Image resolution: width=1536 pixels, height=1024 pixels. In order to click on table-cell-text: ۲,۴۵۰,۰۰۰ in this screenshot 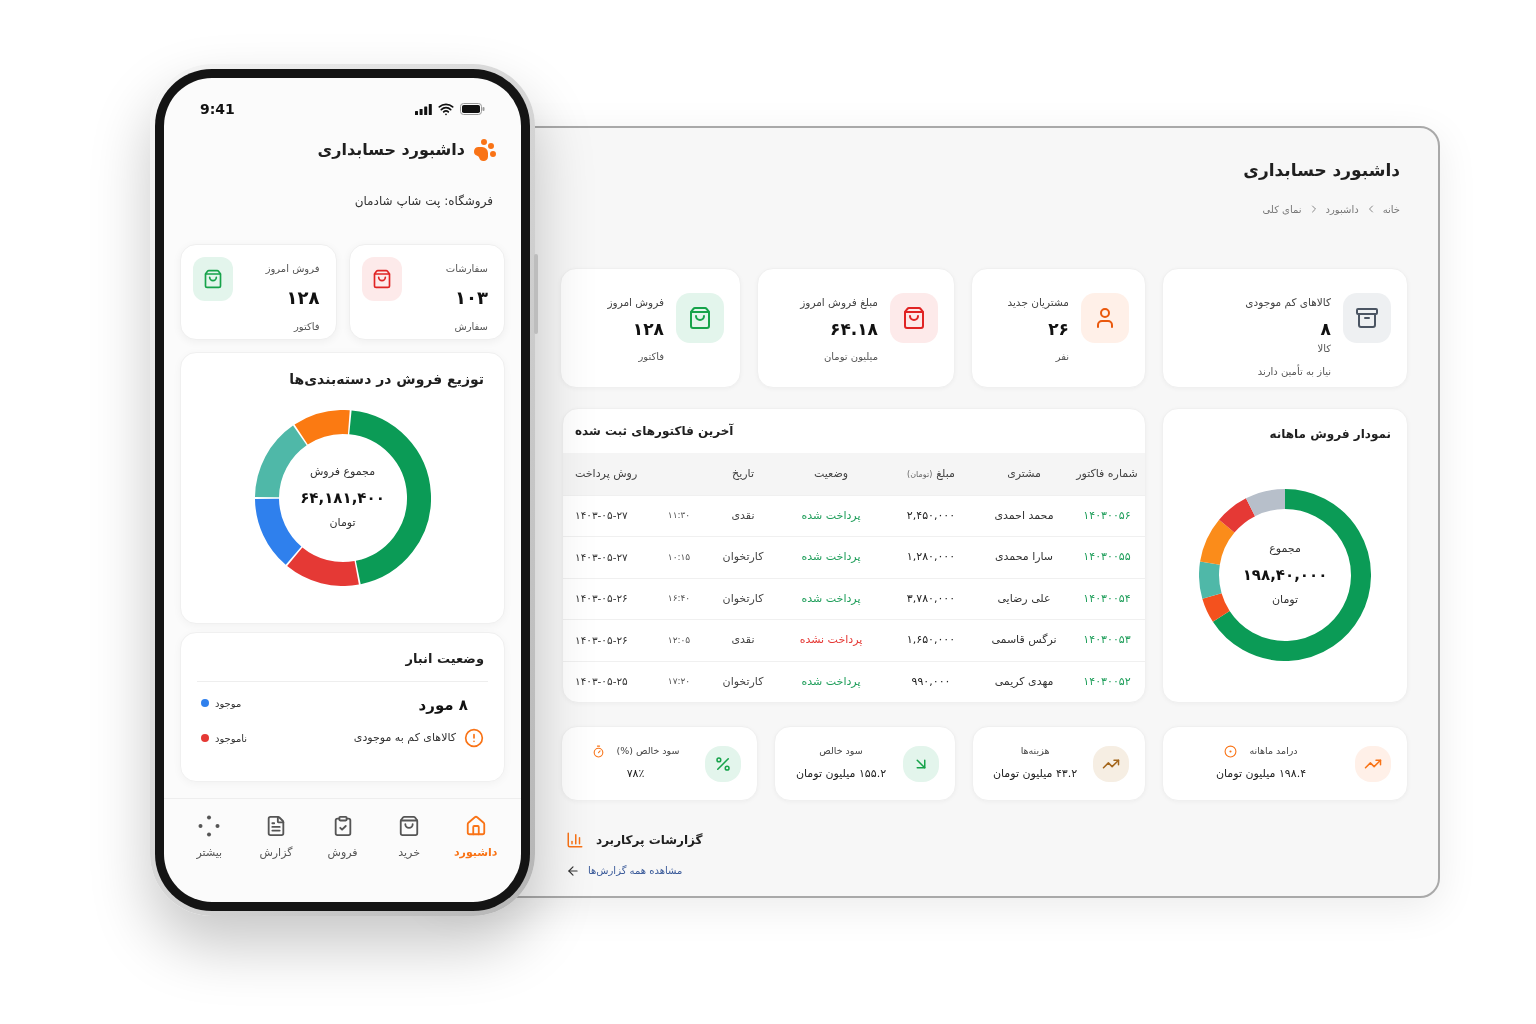, I will do `click(931, 515)`.